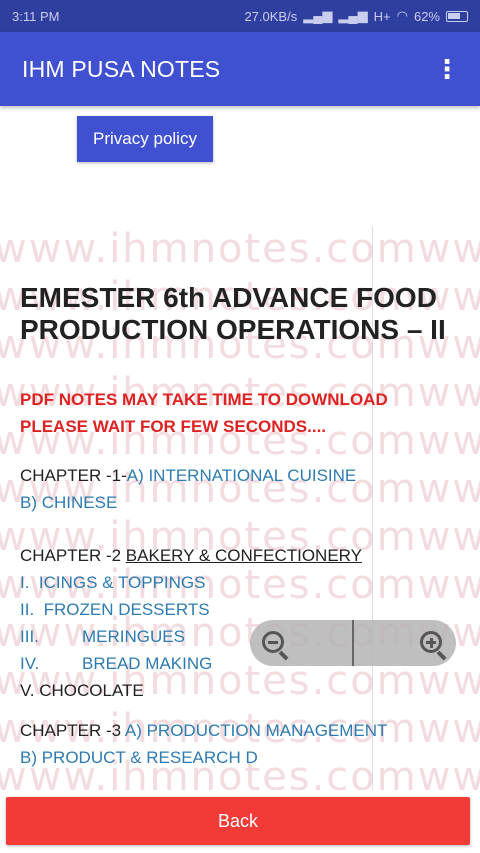 Image resolution: width=480 pixels, height=853 pixels. What do you see at coordinates (447, 69) in the screenshot?
I see `more-vert-icon: ⋮` at bounding box center [447, 69].